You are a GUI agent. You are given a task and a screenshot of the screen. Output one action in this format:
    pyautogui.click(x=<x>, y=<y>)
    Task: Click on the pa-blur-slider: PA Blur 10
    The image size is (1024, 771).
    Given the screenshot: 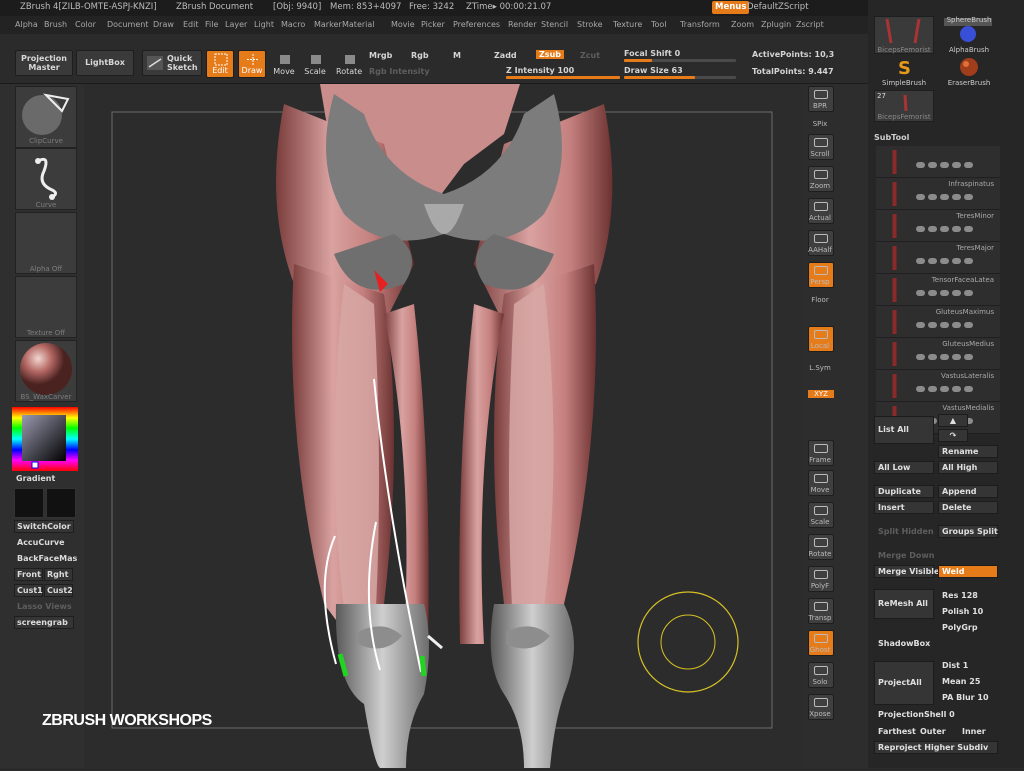 What is the action you would take?
    pyautogui.click(x=968, y=697)
    